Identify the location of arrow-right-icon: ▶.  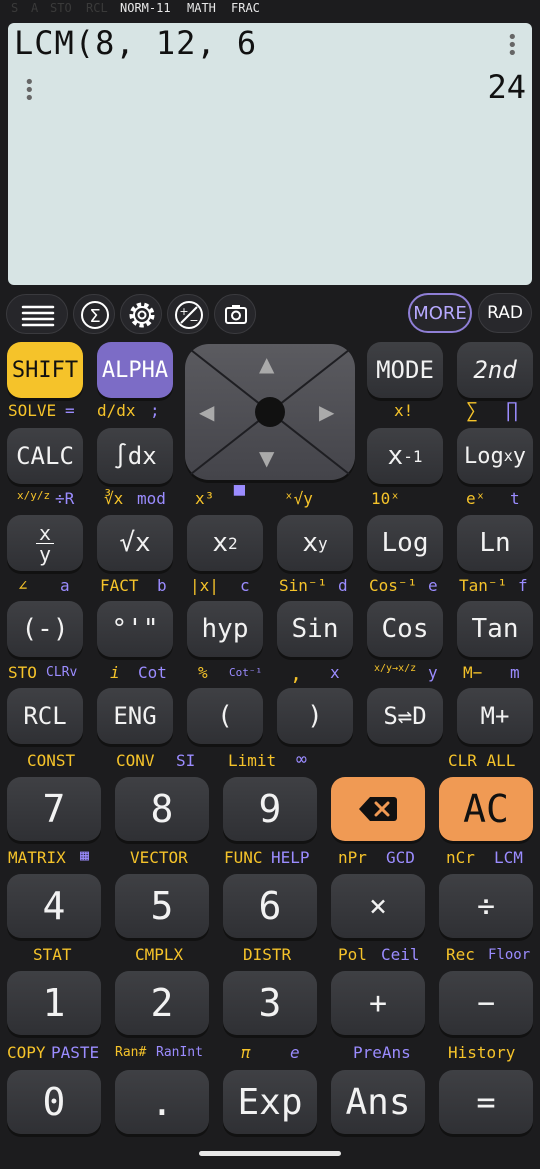
(326, 412).